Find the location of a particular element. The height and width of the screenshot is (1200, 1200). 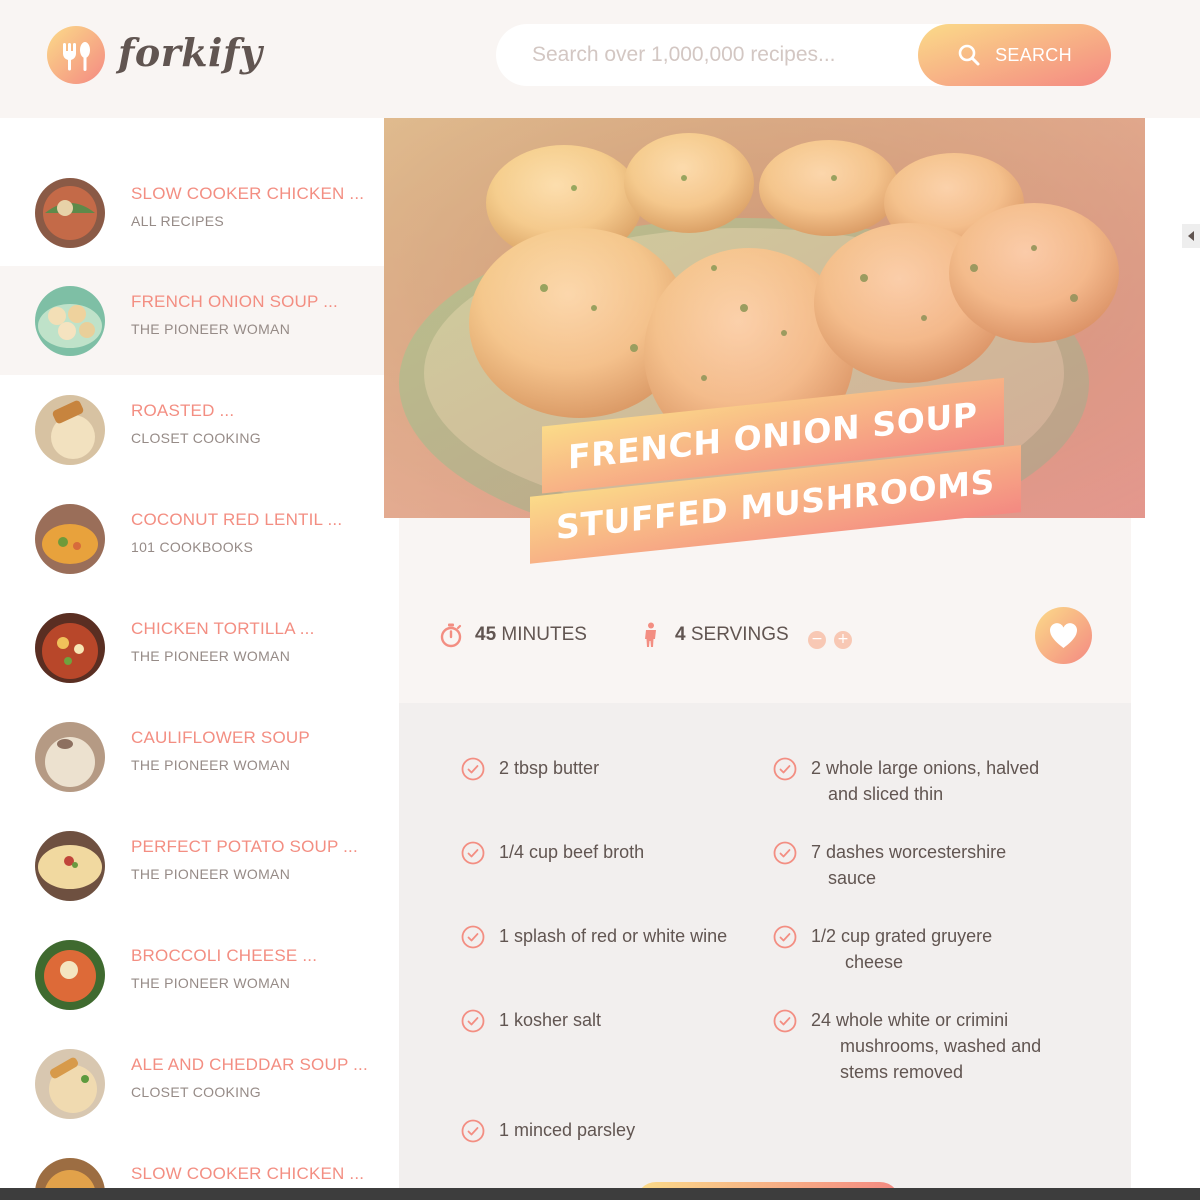

servings-buttons: − + is located at coordinates (830, 640).